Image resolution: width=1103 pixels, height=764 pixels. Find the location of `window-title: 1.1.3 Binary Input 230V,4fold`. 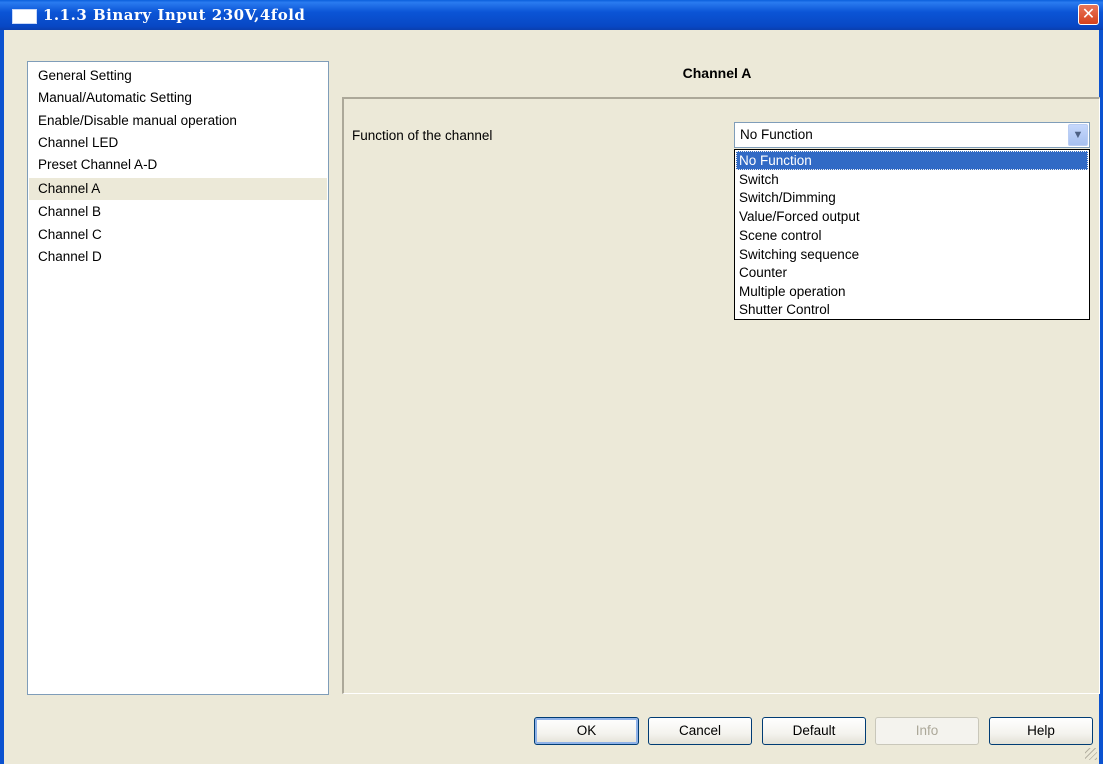

window-title: 1.1.3 Binary Input 230V,4fold is located at coordinates (174, 15).